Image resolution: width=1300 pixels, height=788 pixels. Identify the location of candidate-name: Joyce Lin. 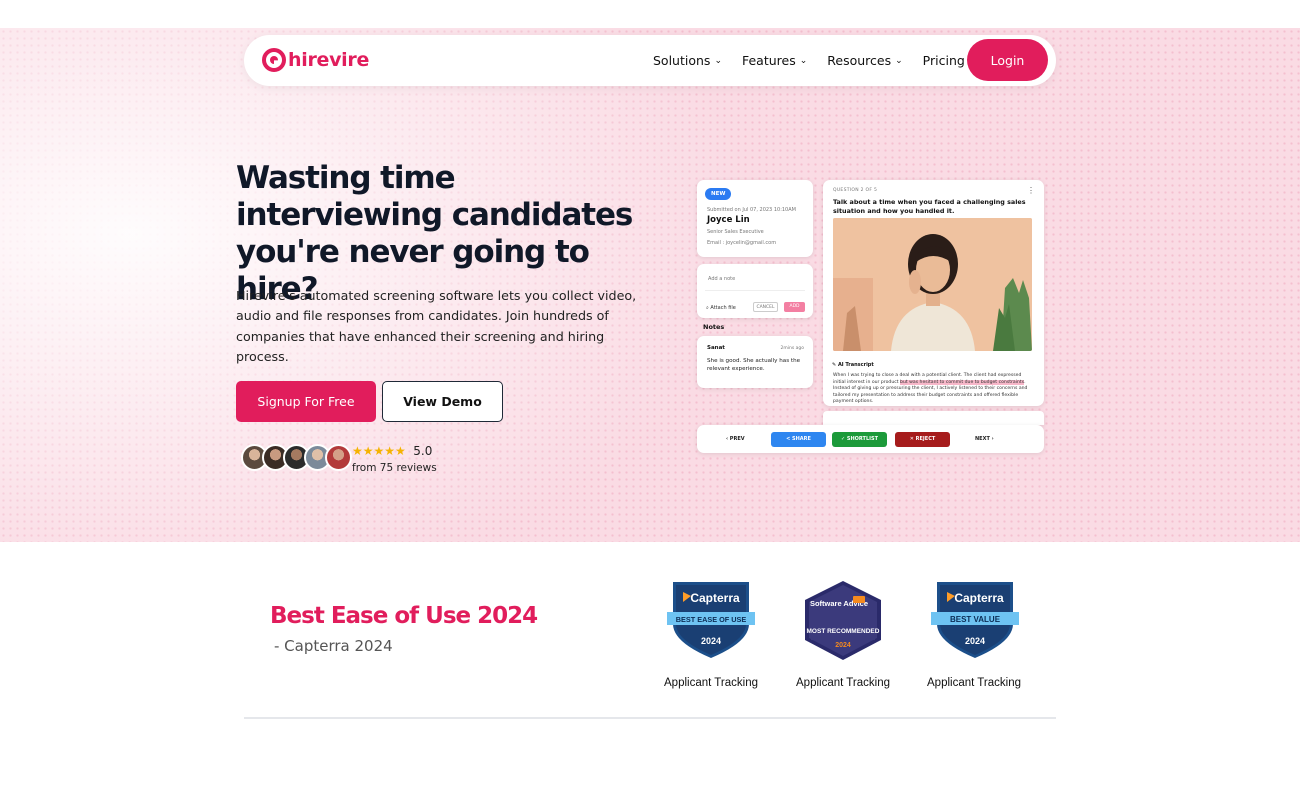
(728, 220).